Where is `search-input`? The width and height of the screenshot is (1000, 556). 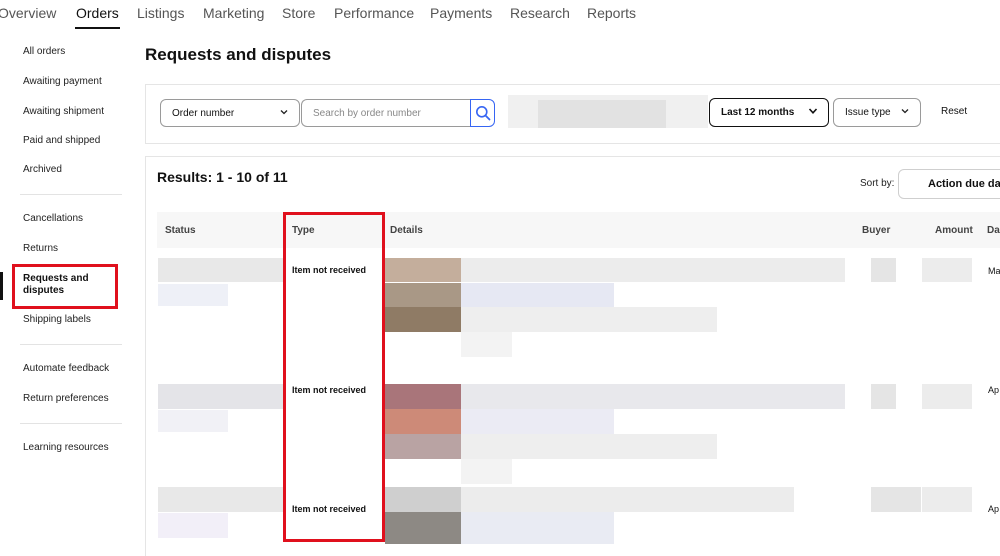 search-input is located at coordinates (386, 113).